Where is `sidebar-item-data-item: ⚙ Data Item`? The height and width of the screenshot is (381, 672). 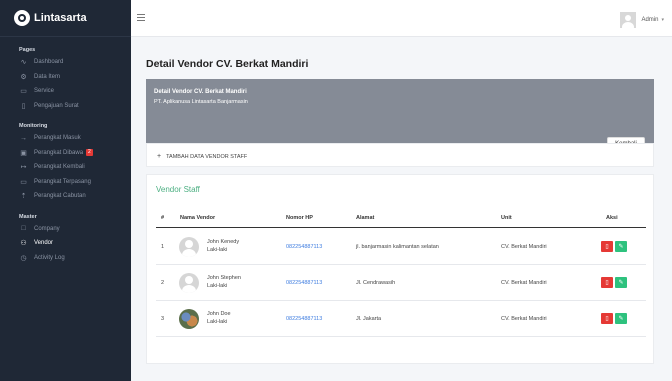 sidebar-item-data-item: ⚙ Data Item is located at coordinates (65, 77).